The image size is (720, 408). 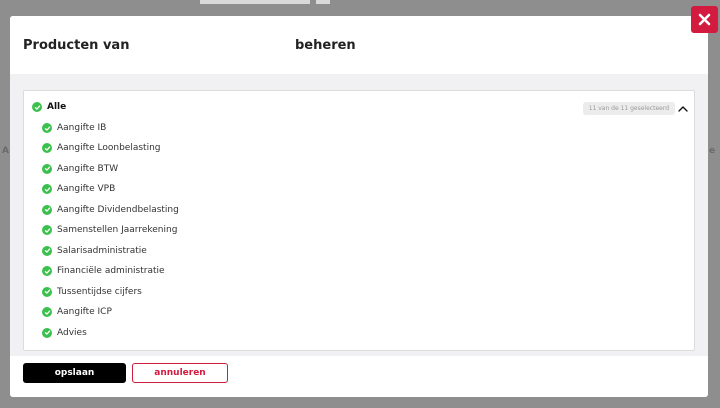 What do you see at coordinates (118, 209) in the screenshot?
I see `product-label: Aangifte Dividendbelasting` at bounding box center [118, 209].